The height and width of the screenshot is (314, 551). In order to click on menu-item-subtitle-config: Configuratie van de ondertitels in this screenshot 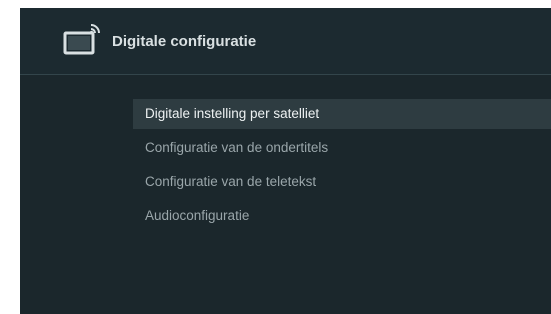, I will do `click(342, 148)`.